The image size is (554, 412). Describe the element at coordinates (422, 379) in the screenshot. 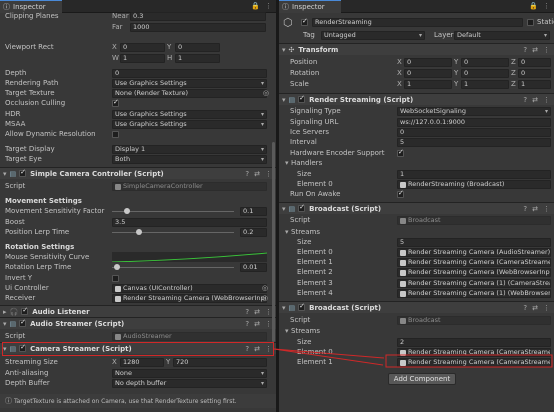

I see `add-component-button: Add Component` at that location.